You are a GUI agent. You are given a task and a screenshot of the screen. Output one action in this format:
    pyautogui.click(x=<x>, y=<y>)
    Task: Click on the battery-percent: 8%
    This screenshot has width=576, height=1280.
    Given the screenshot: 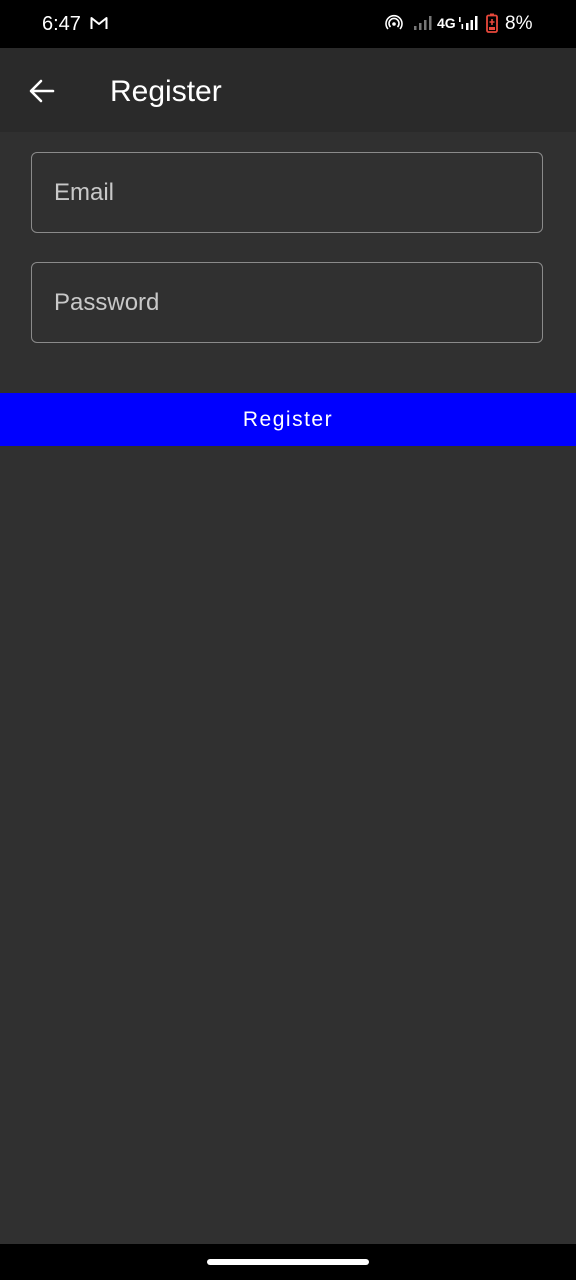 What is the action you would take?
    pyautogui.click(x=519, y=23)
    